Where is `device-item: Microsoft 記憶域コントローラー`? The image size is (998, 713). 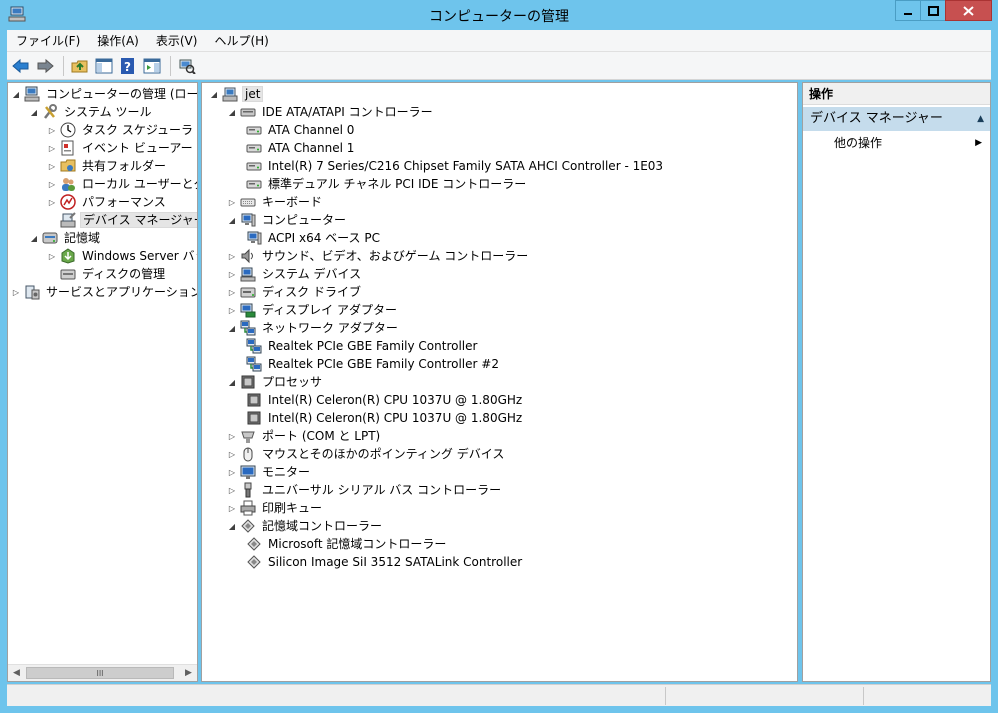
device-item: Microsoft 記憶域コントローラー is located at coordinates (347, 544).